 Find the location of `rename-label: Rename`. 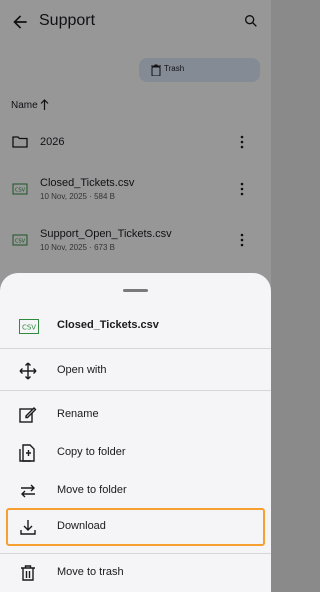

rename-label: Rename is located at coordinates (78, 414).